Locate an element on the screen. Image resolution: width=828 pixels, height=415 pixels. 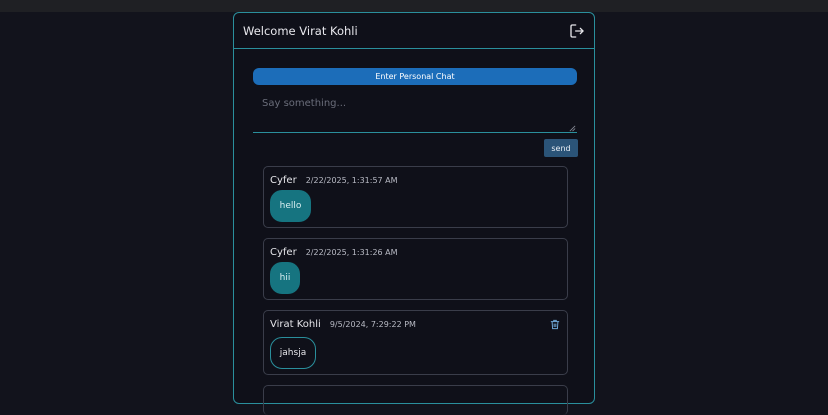
welcome-title: Welcome Virat Kohli is located at coordinates (300, 30).